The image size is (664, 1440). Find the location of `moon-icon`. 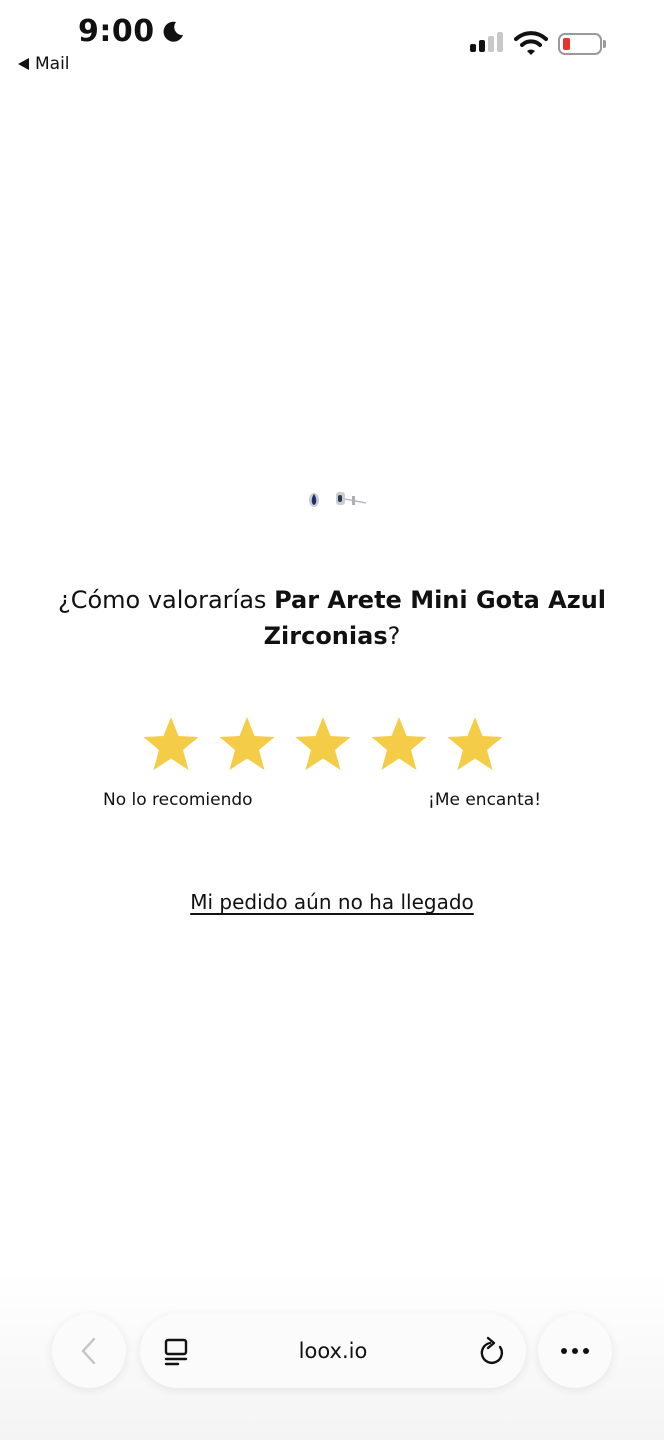

moon-icon is located at coordinates (173, 31).